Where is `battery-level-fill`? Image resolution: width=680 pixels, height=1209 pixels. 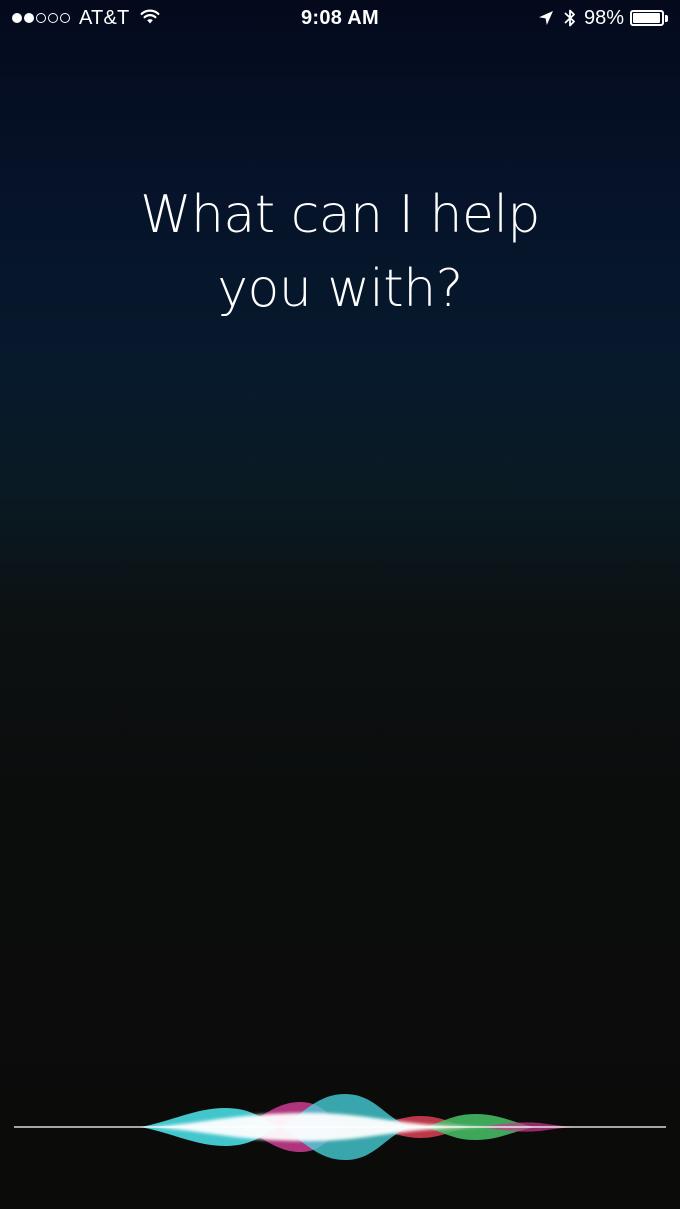 battery-level-fill is located at coordinates (647, 18).